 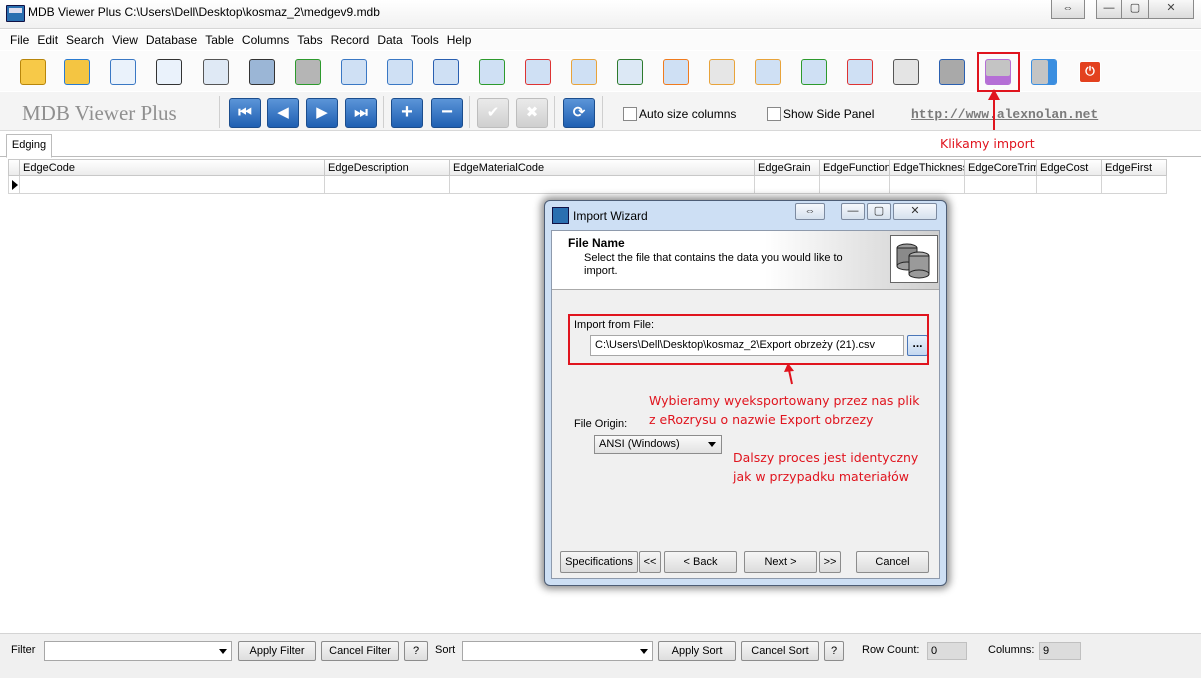 I want to click on link-icon, so click(x=768, y=72).